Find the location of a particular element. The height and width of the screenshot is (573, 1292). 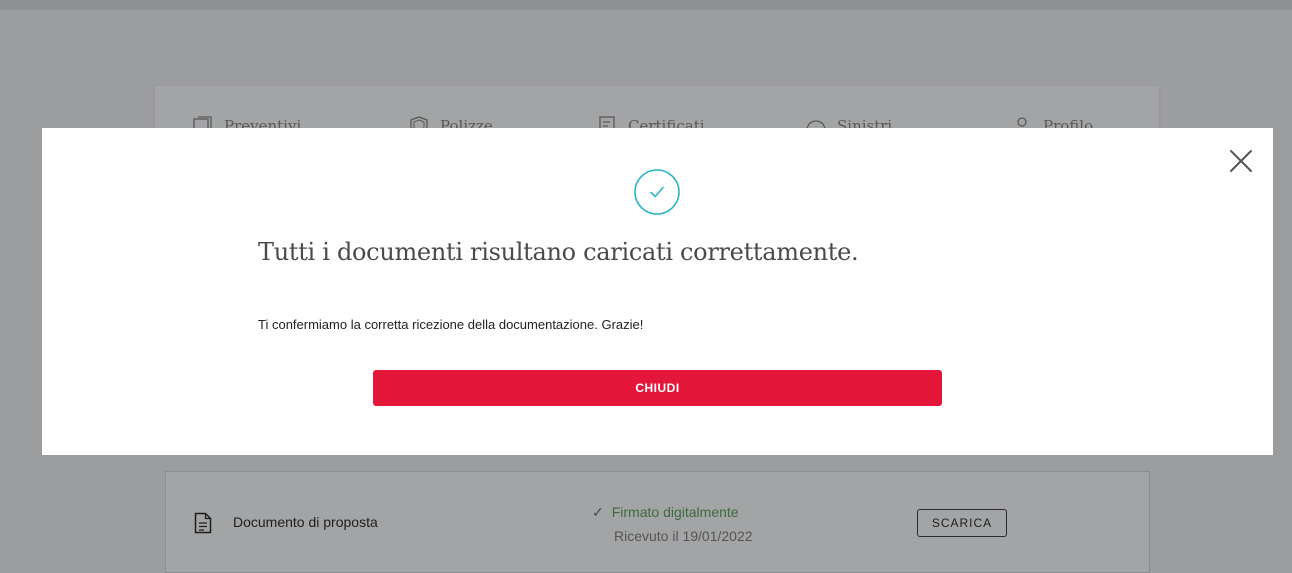

document-title: Documento di proposta is located at coordinates (305, 522).